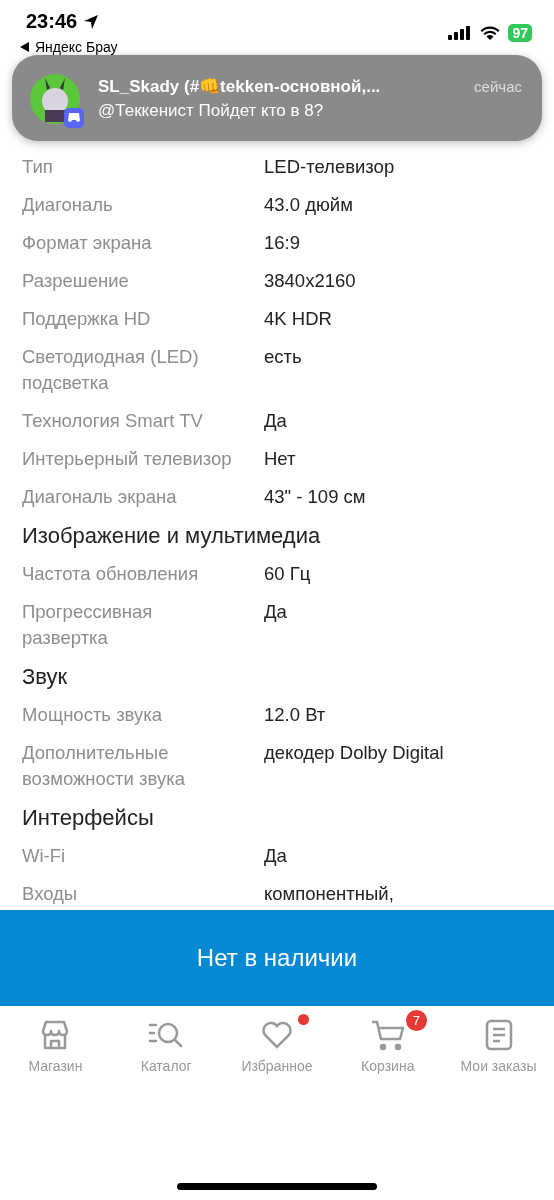  I want to click on spec-label: Поддержка HD, so click(87, 319).